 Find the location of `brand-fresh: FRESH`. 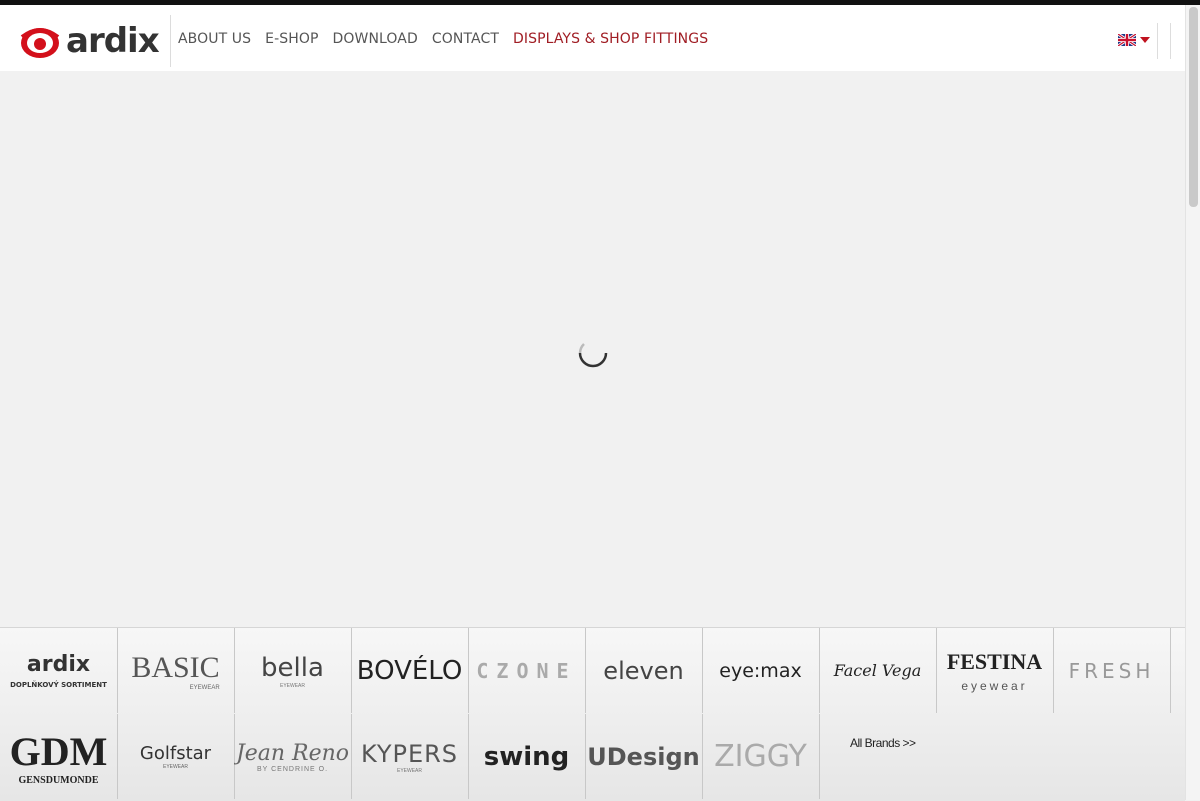

brand-fresh: FRESH is located at coordinates (1112, 670).